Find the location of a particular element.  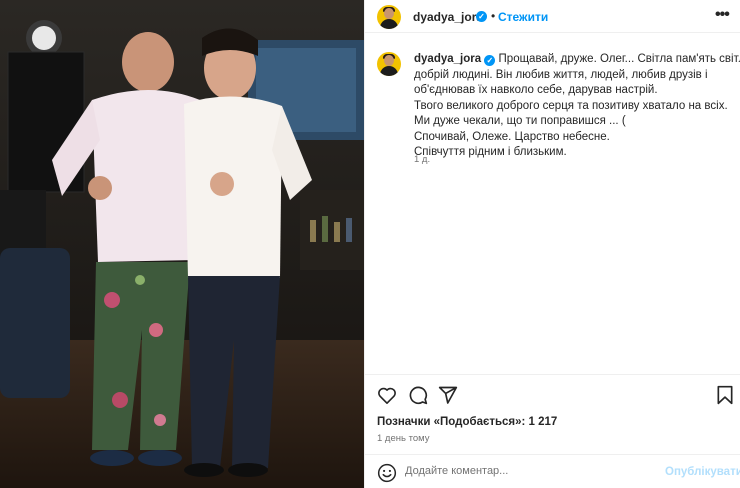

more-options-icon: ••• is located at coordinates (722, 15).